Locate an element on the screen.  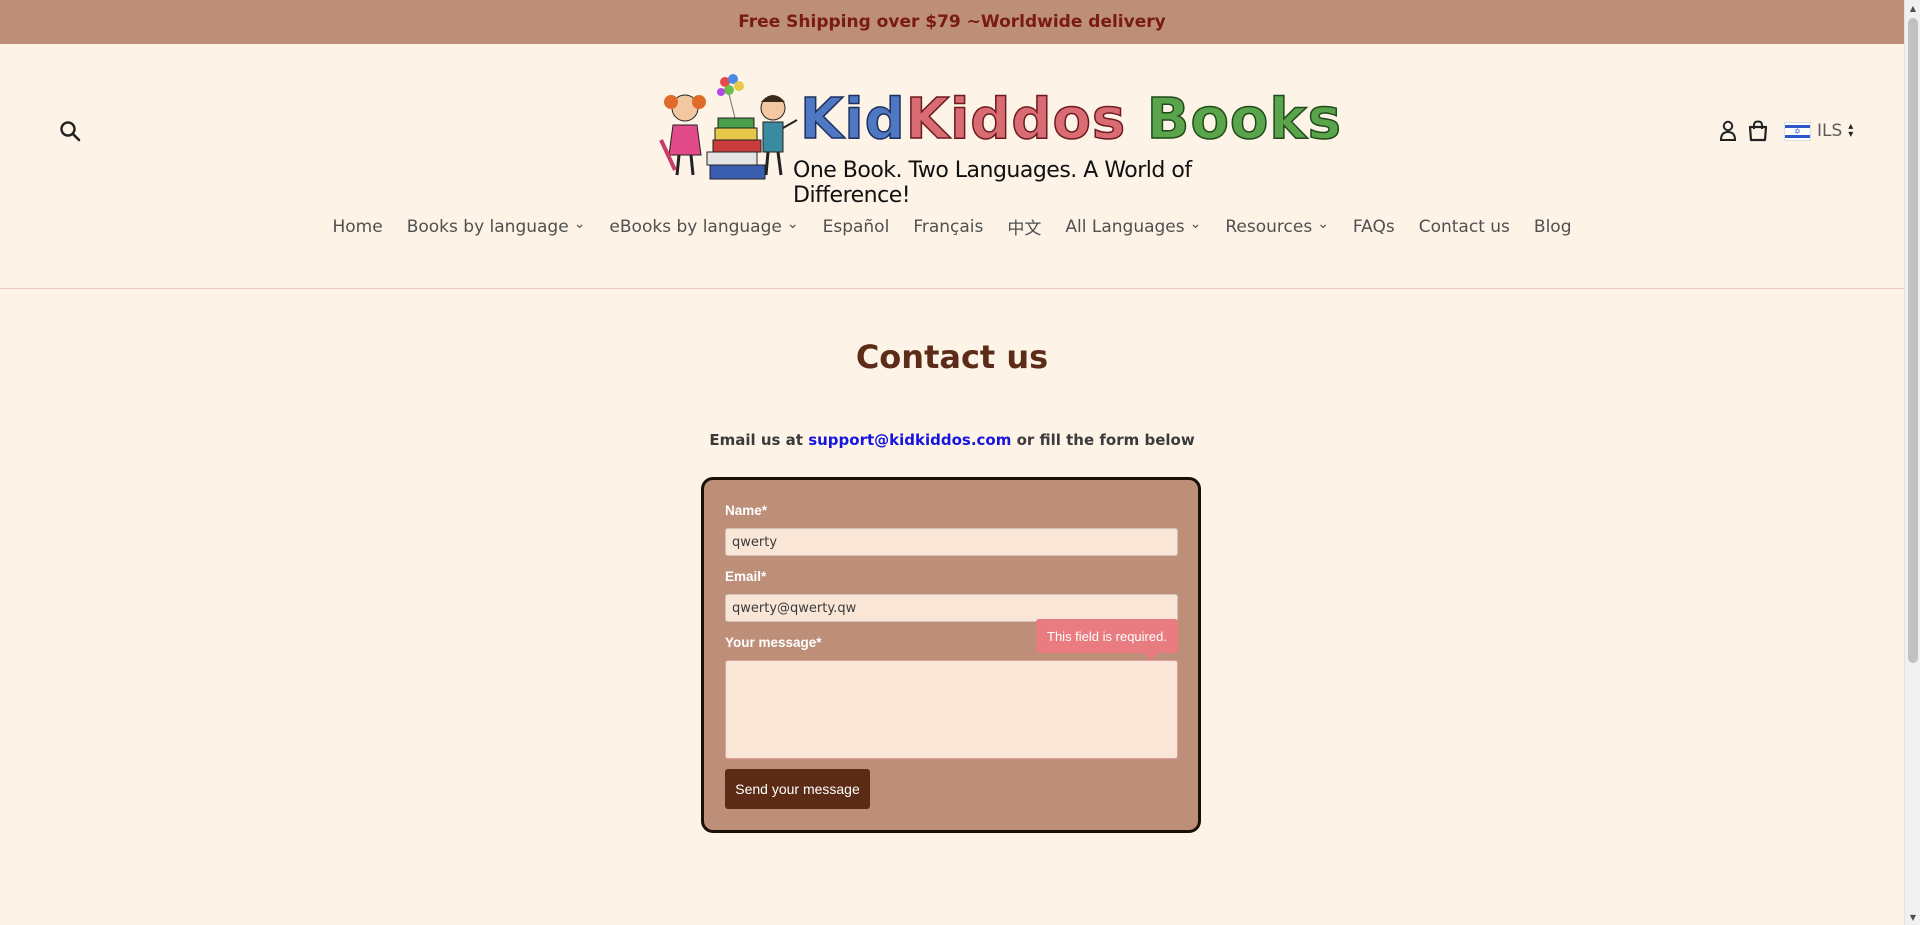
currency-selector: ✡ ILS ▴ ▾ is located at coordinates (1818, 131).